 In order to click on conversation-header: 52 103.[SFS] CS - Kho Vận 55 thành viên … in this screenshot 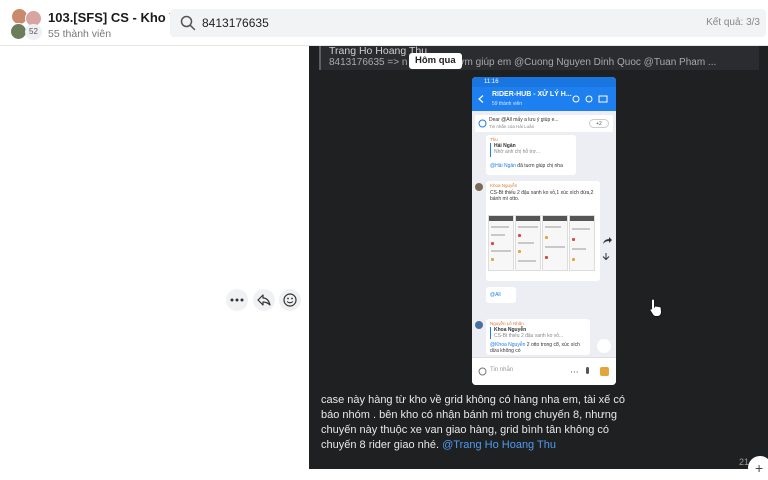, I will do `click(384, 23)`.